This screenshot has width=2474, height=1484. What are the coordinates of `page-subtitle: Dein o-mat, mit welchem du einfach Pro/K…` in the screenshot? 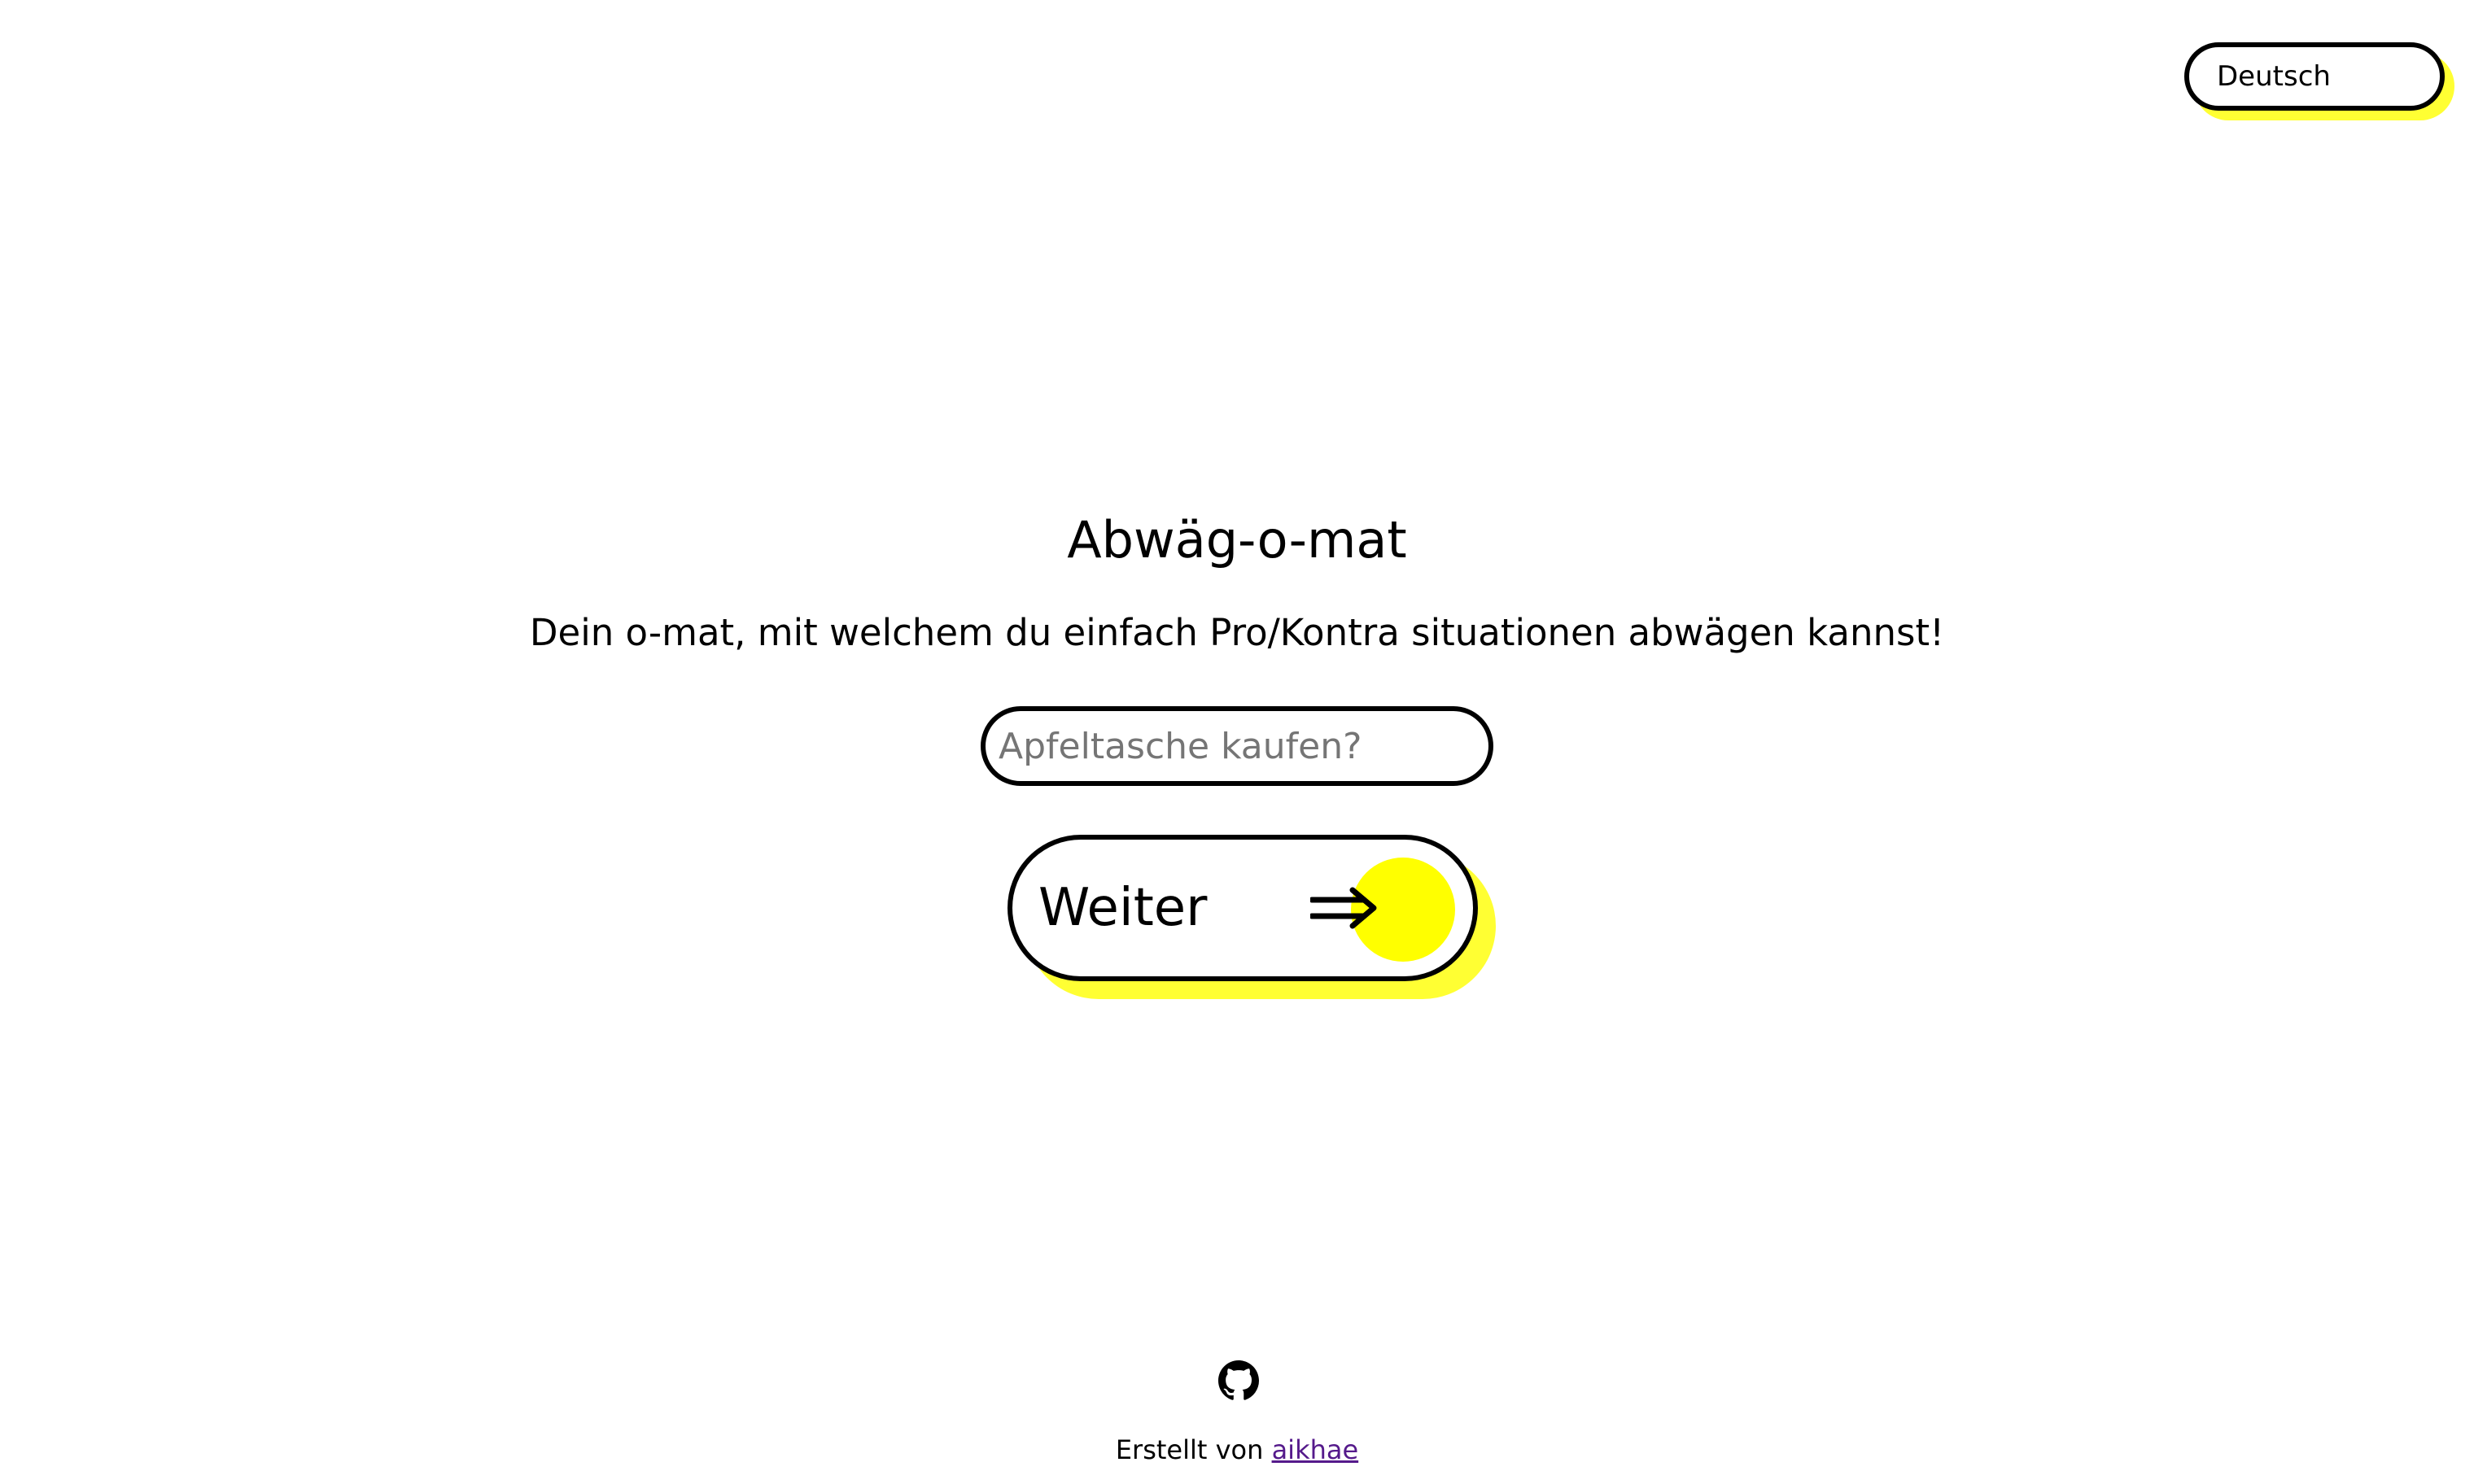 It's located at (1237, 633).